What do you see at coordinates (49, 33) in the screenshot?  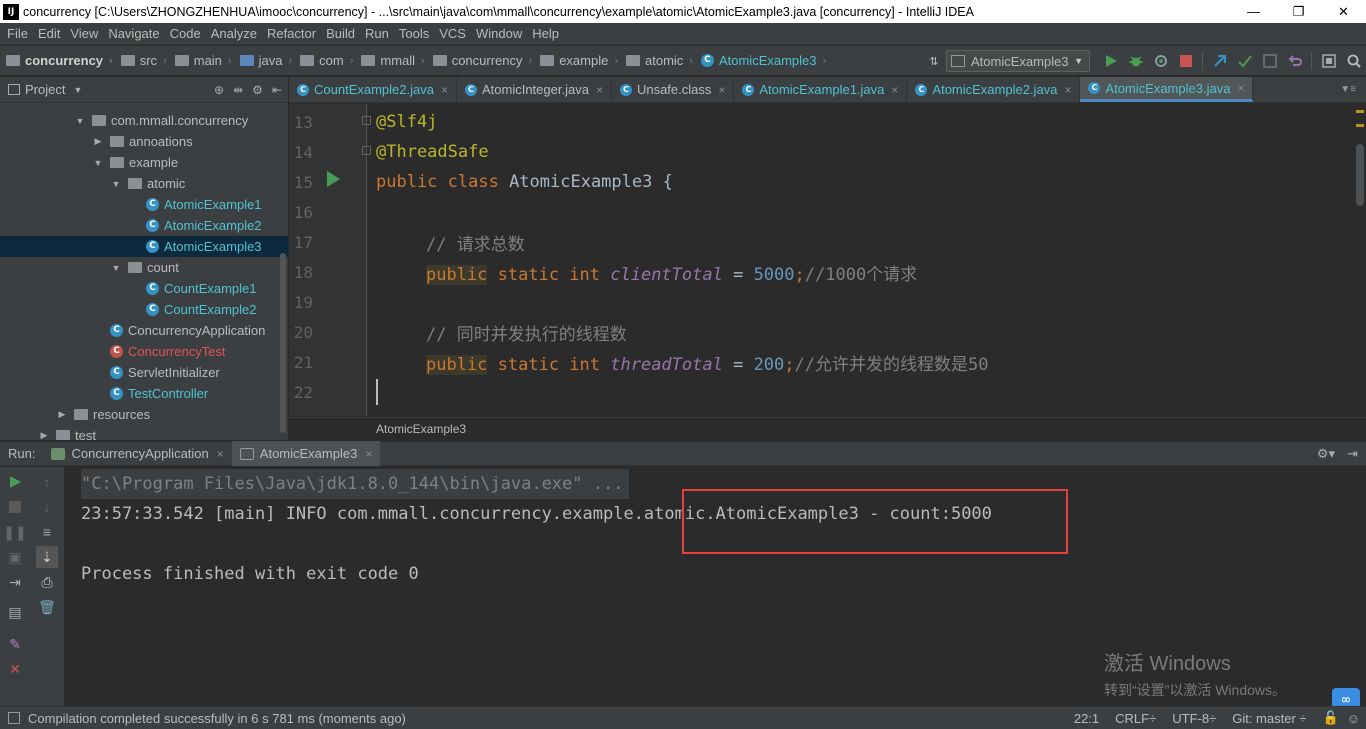 I see `menu-edit: Edit` at bounding box center [49, 33].